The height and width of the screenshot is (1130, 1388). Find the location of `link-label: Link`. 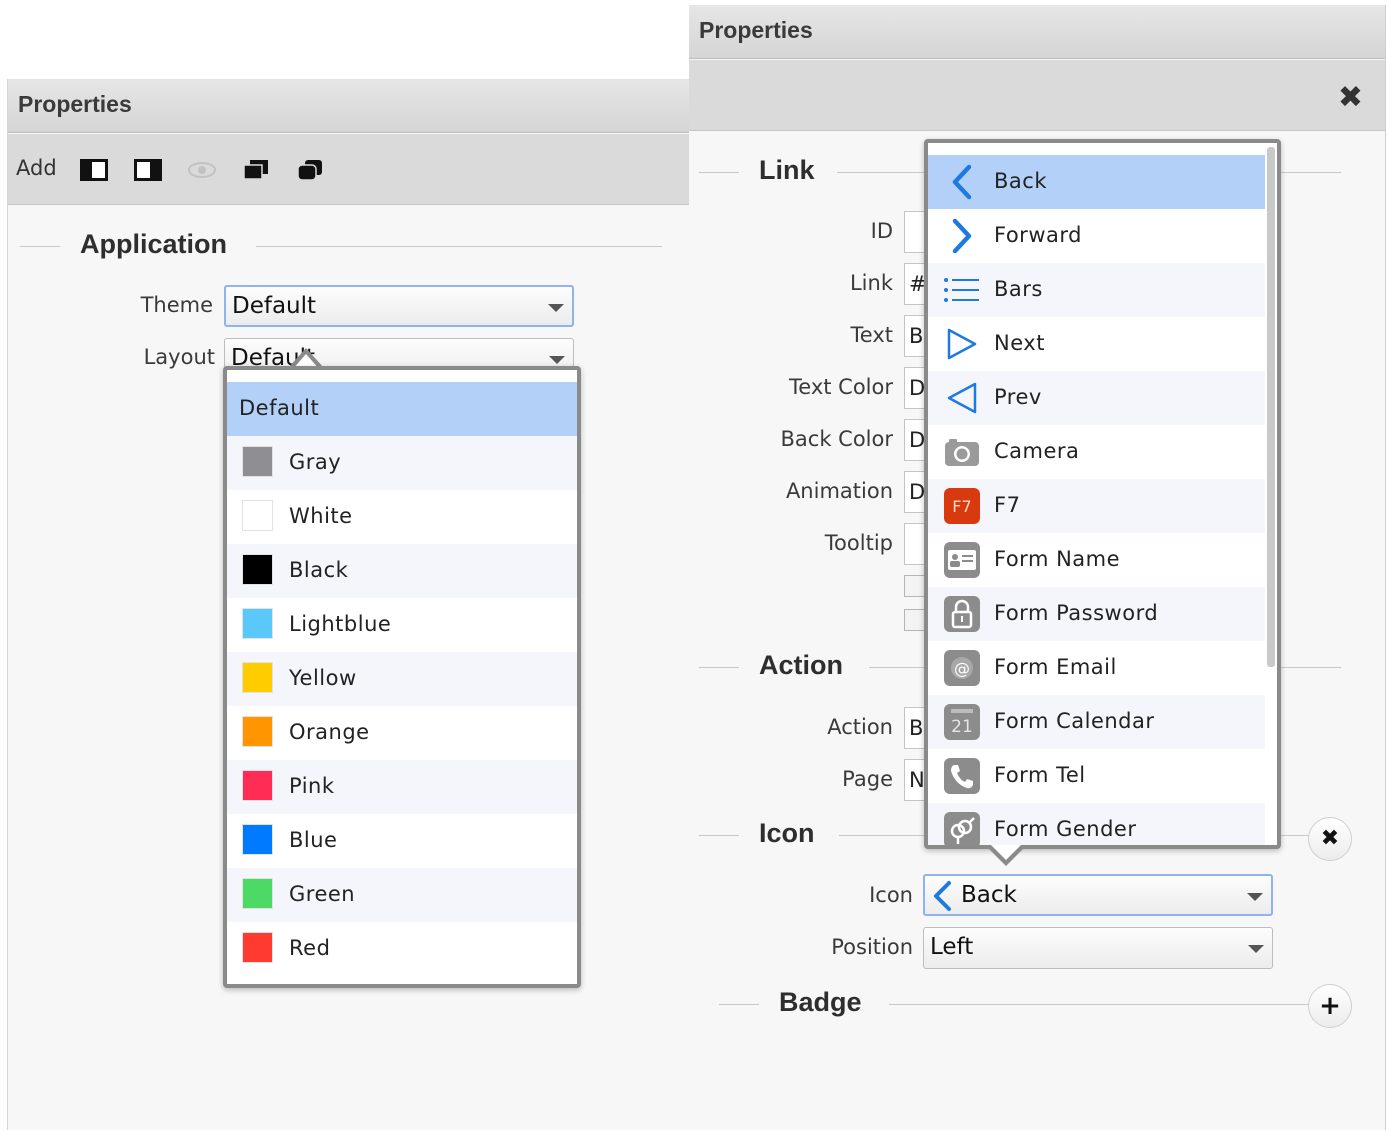

link-label: Link is located at coordinates (871, 283).